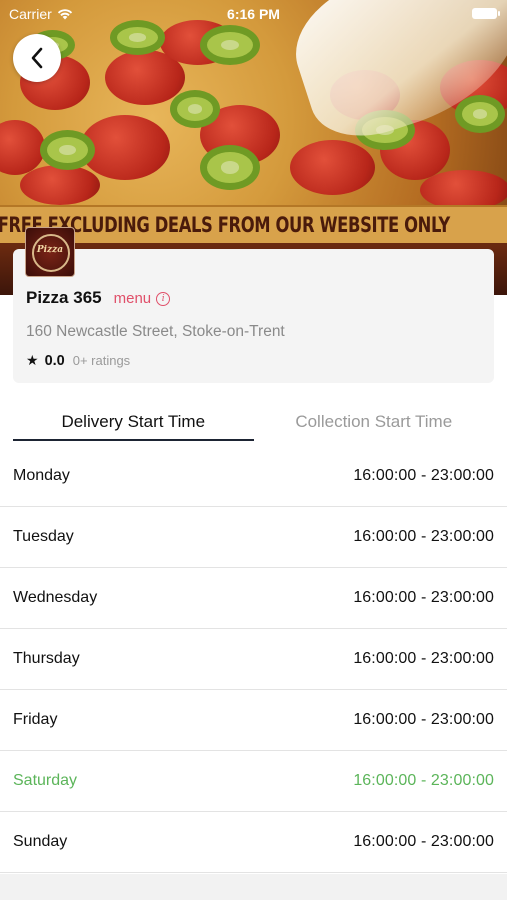  What do you see at coordinates (163, 298) in the screenshot?
I see `info-icon: i` at bounding box center [163, 298].